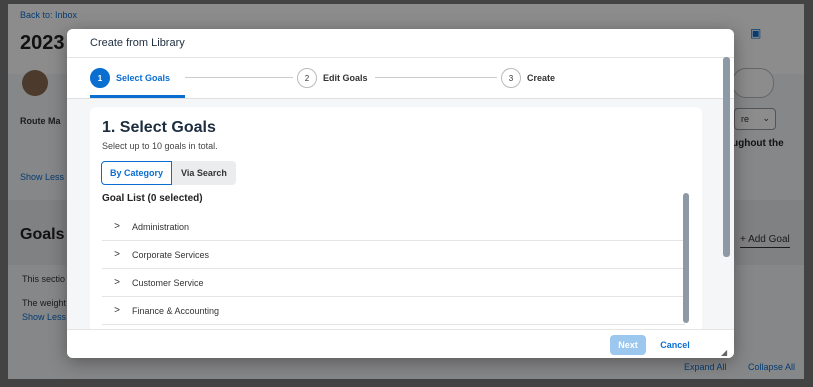 This screenshot has width=813, height=387. I want to click on dialog-footer: Next Cancel ◢, so click(400, 343).